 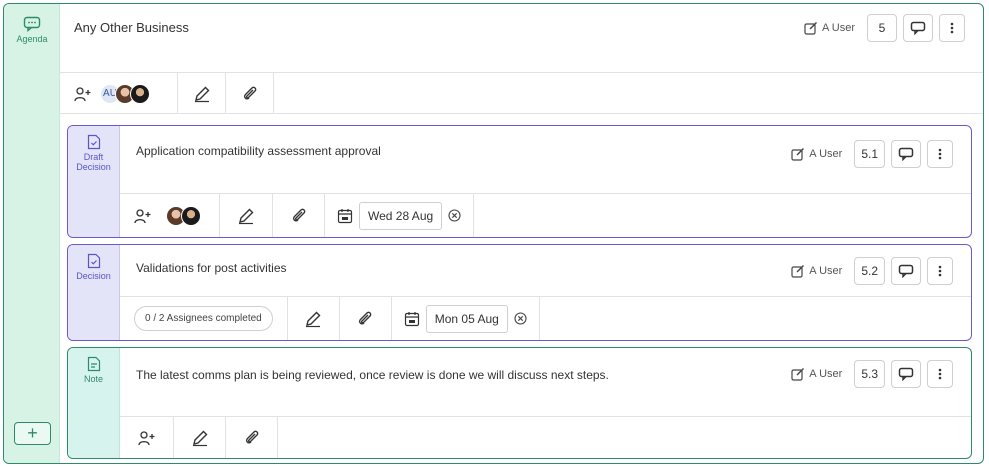 I want to click on assignees-cell, so click(x=170, y=215).